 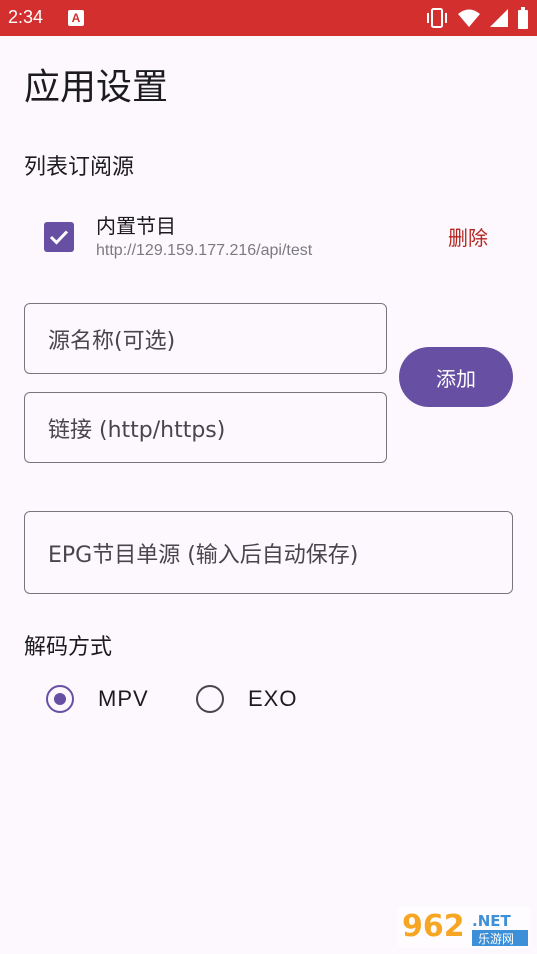 What do you see at coordinates (433, 926) in the screenshot?
I see `watermark-number: 962` at bounding box center [433, 926].